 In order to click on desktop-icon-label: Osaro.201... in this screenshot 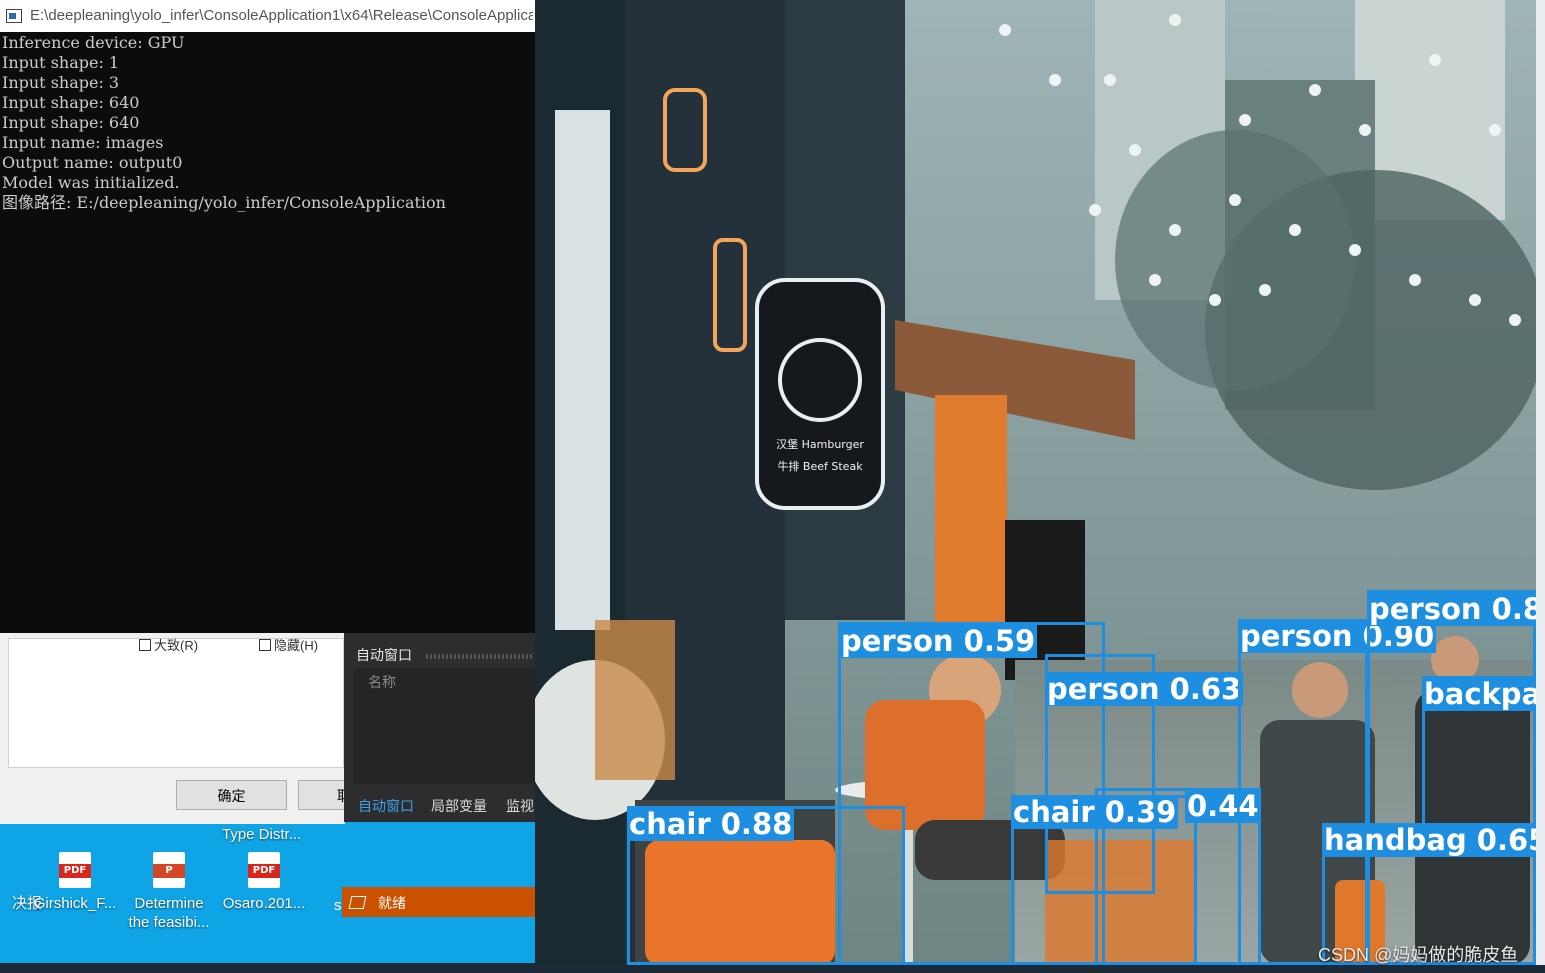, I will do `click(264, 903)`.